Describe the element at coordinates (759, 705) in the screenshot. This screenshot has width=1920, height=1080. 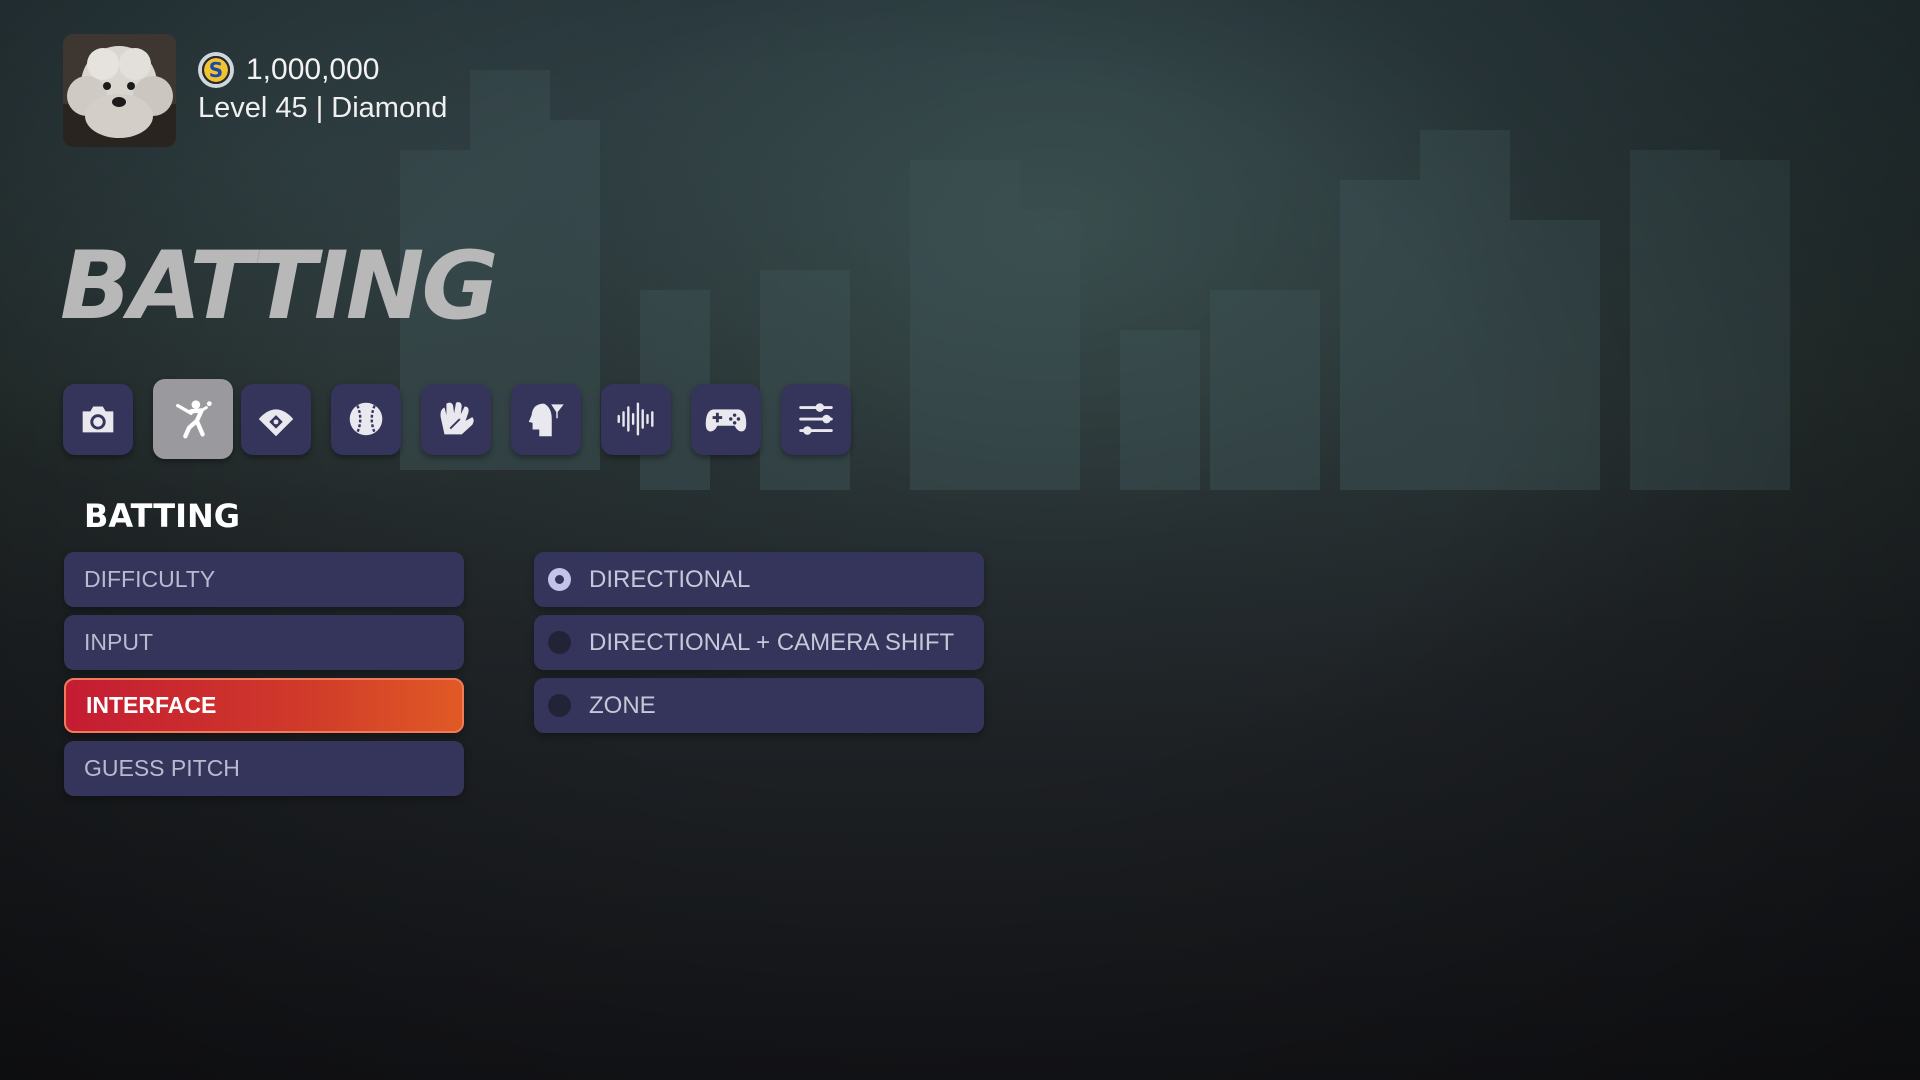
I see `option-zone: ZONE` at that location.